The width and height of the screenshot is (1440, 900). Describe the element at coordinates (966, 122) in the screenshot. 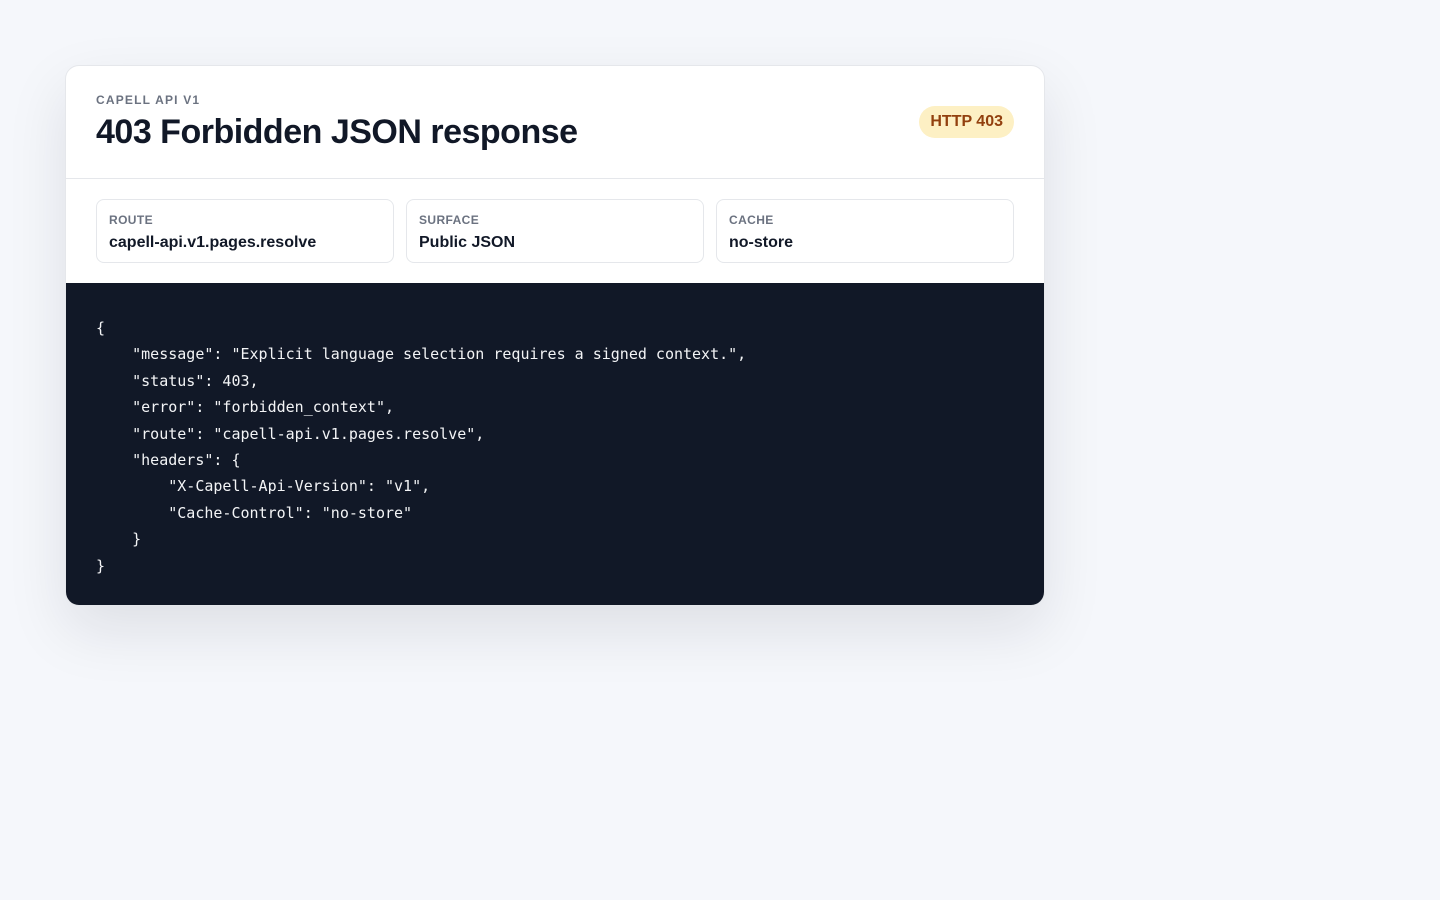

I see `status-badge: HTTP 403` at that location.